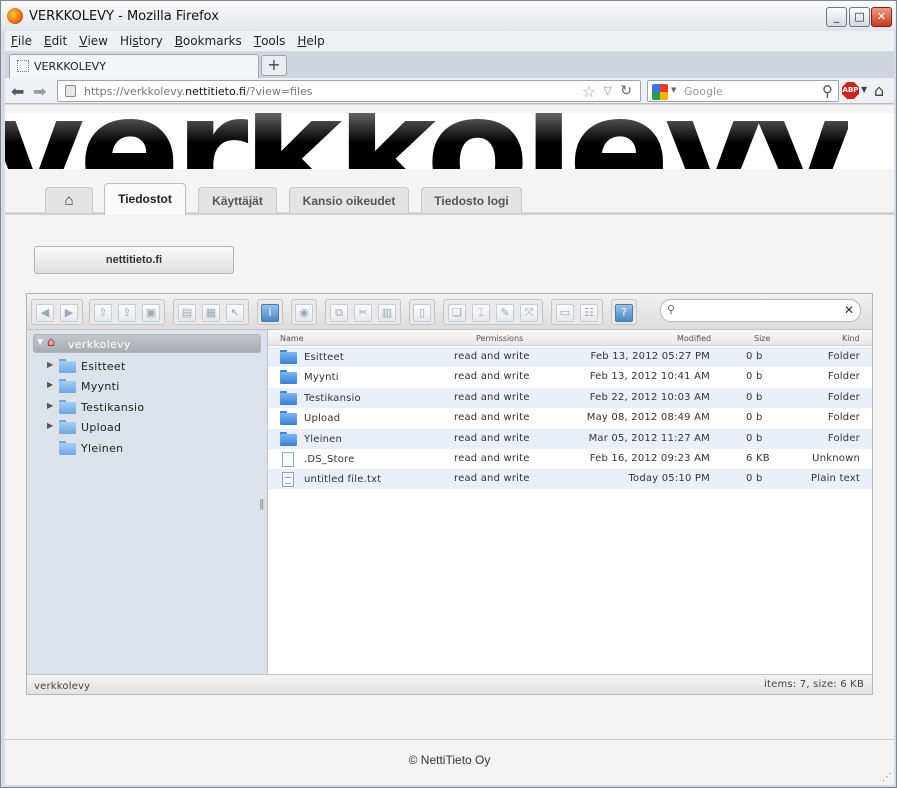 This screenshot has width=897, height=788. I want to click on back-icon: ◀, so click(45, 313).